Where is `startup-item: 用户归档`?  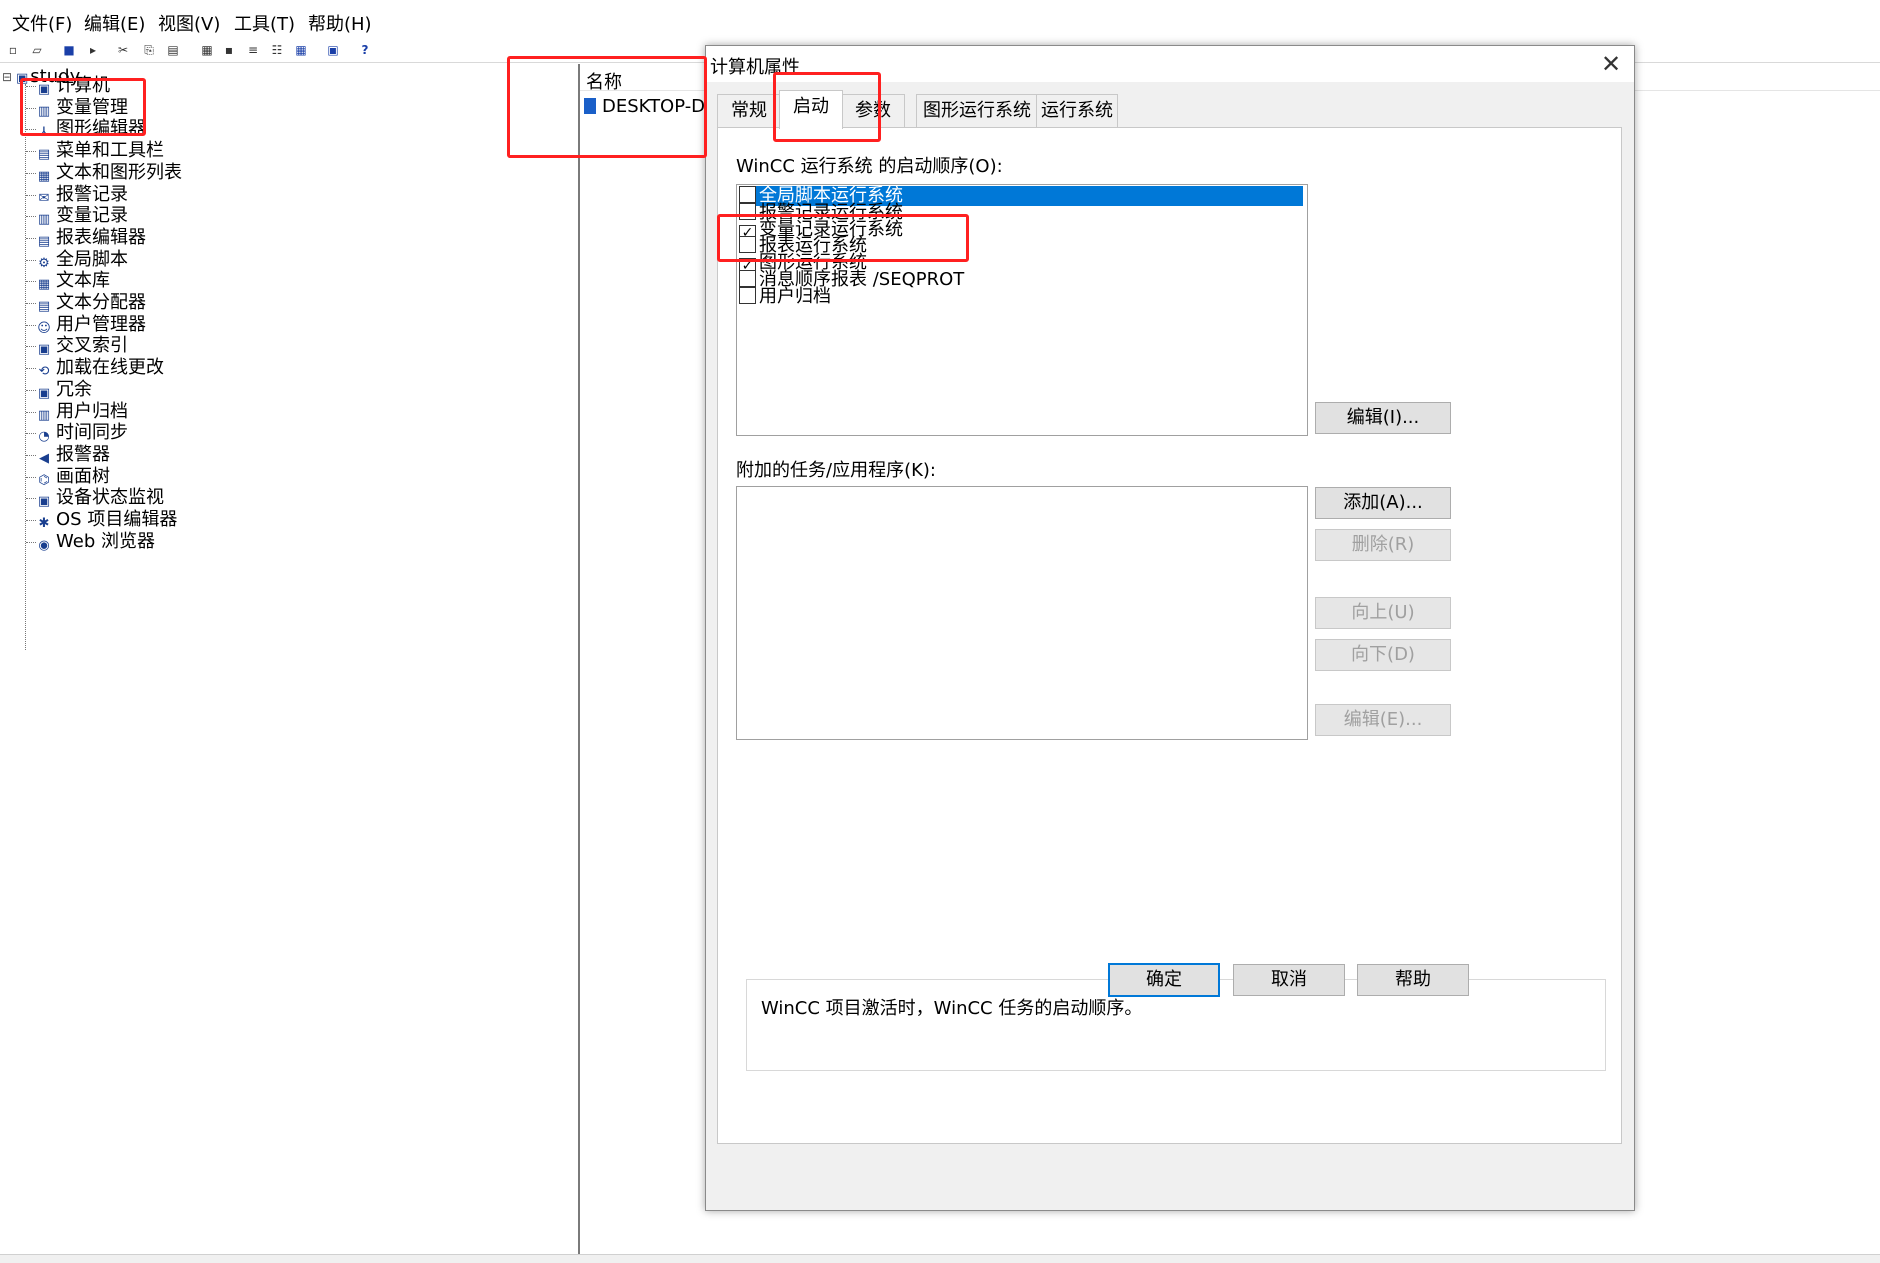 startup-item: 用户归档 is located at coordinates (785, 296).